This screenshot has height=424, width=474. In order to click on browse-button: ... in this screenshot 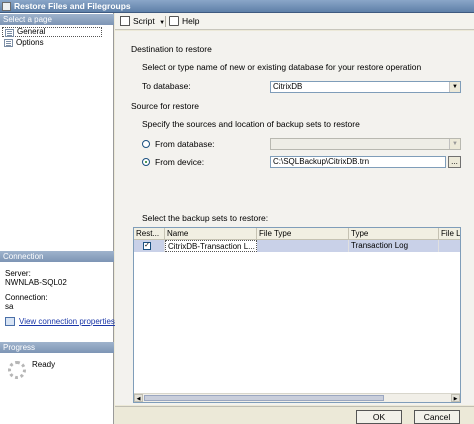, I will do `click(454, 162)`.